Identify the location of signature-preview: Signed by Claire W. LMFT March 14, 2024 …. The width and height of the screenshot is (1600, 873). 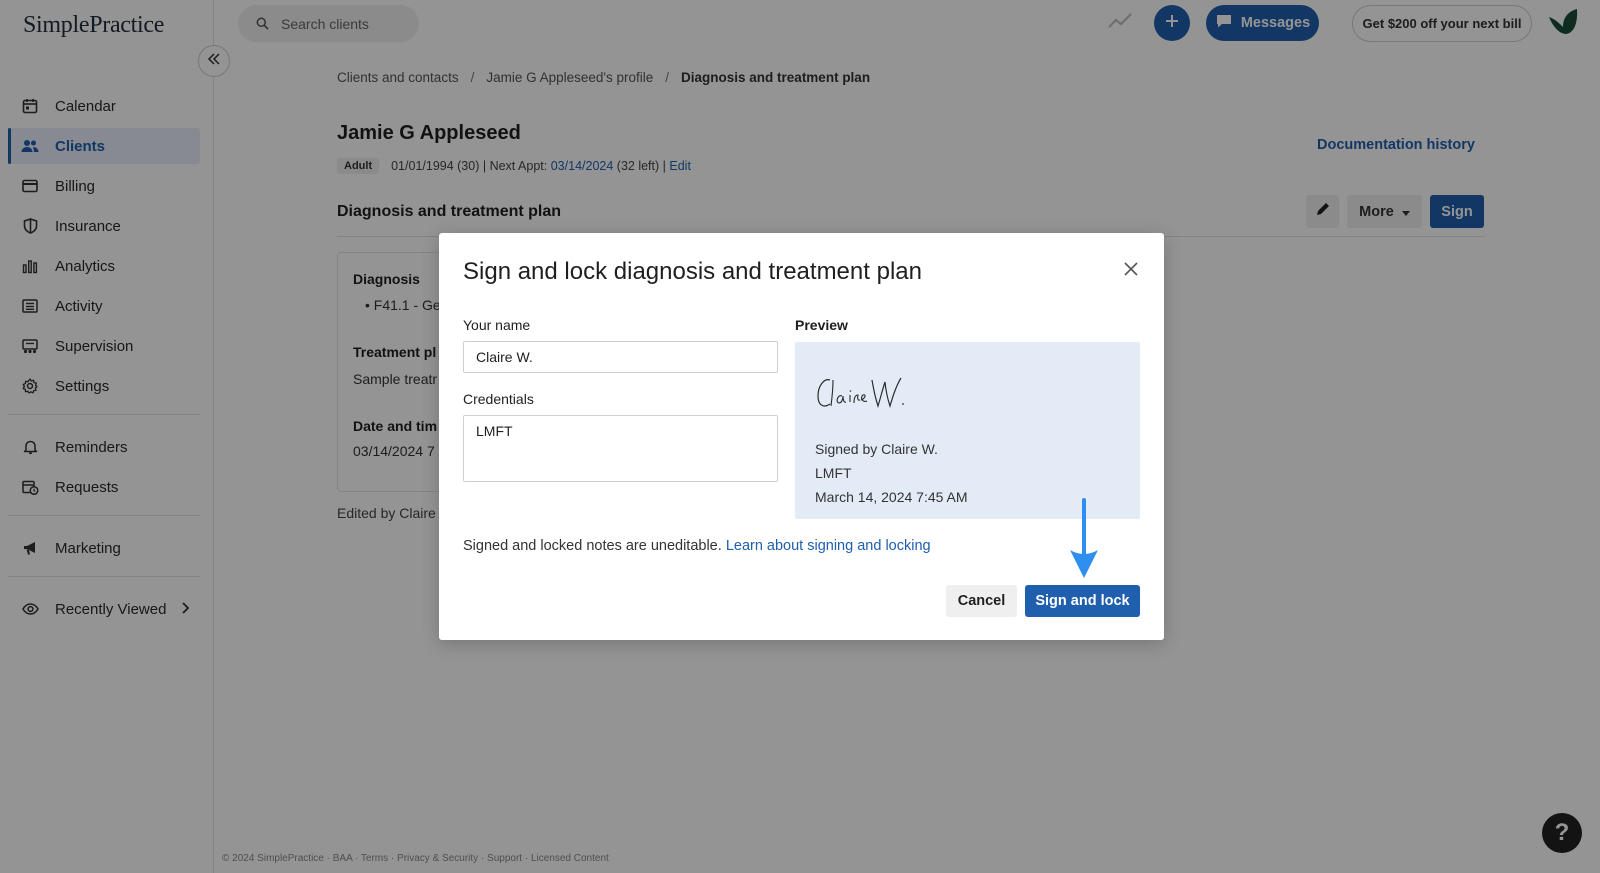
(967, 430).